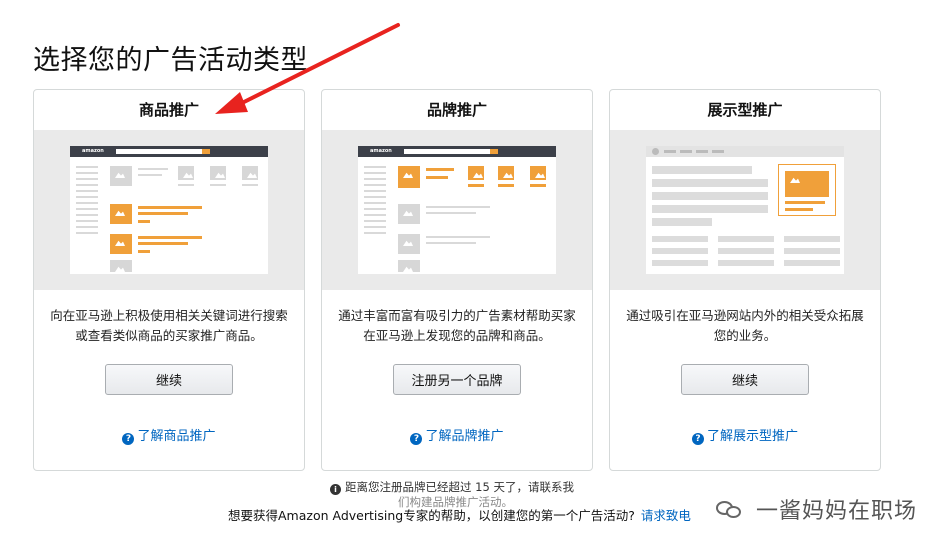 This screenshot has width=941, height=550. What do you see at coordinates (169, 325) in the screenshot?
I see `card-description: 向在亚马逊上积极使用相关关键词进行搜索或查看类似商品的买家推广商品。` at bounding box center [169, 325].